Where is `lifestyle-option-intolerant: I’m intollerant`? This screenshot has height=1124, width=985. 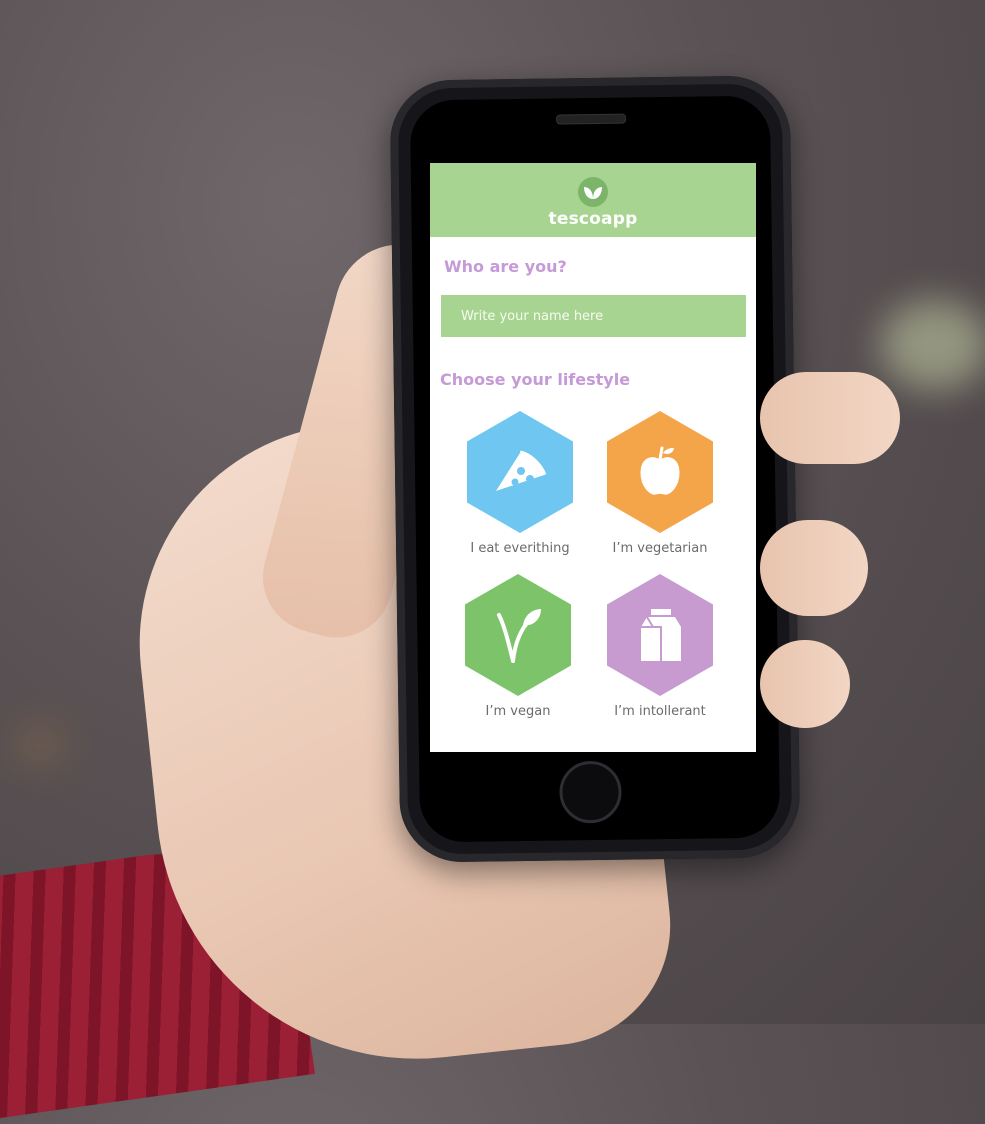
lifestyle-option-intolerant: I’m intollerant is located at coordinates (660, 646).